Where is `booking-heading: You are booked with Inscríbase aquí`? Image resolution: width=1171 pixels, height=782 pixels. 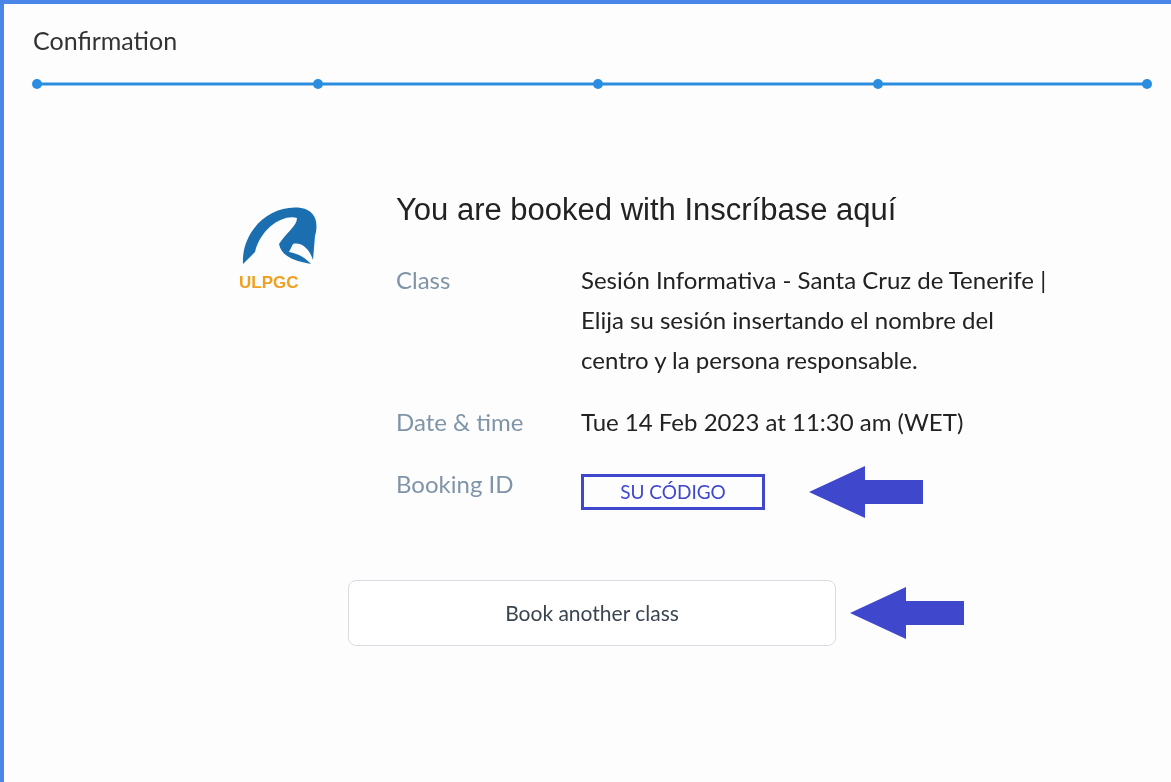 booking-heading: You are booked with Inscríbase aquí is located at coordinates (647, 210).